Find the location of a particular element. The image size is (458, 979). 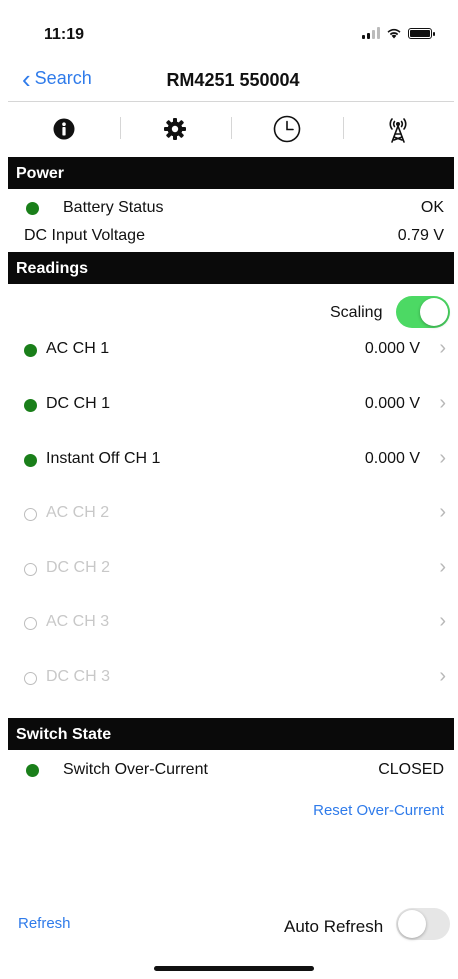

channel-label: DC CH 2 is located at coordinates (78, 567).